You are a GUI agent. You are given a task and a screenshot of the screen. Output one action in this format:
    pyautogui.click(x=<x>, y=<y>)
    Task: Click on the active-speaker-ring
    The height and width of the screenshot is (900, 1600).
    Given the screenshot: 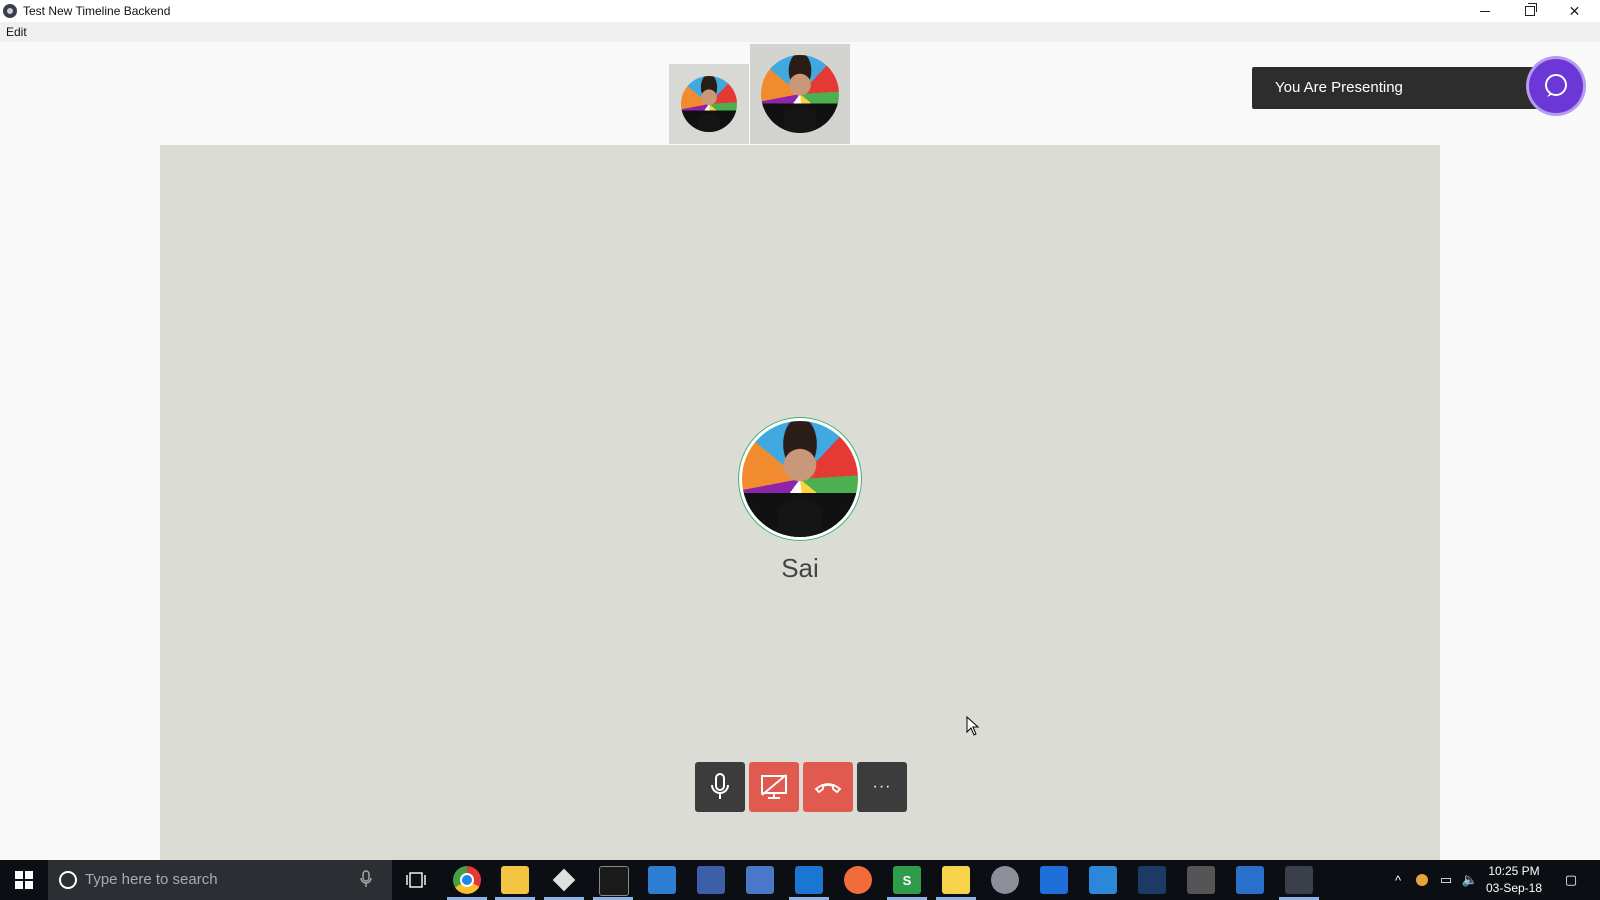 What is the action you would take?
    pyautogui.click(x=800, y=479)
    